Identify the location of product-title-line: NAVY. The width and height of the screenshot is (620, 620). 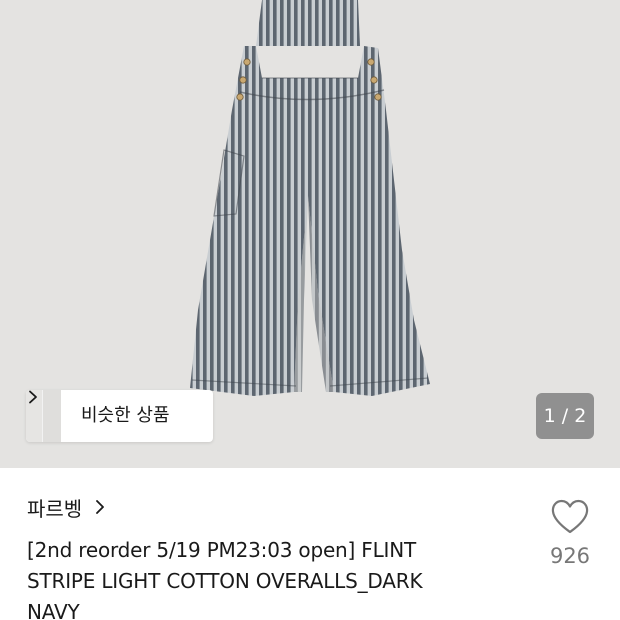
(53, 610).